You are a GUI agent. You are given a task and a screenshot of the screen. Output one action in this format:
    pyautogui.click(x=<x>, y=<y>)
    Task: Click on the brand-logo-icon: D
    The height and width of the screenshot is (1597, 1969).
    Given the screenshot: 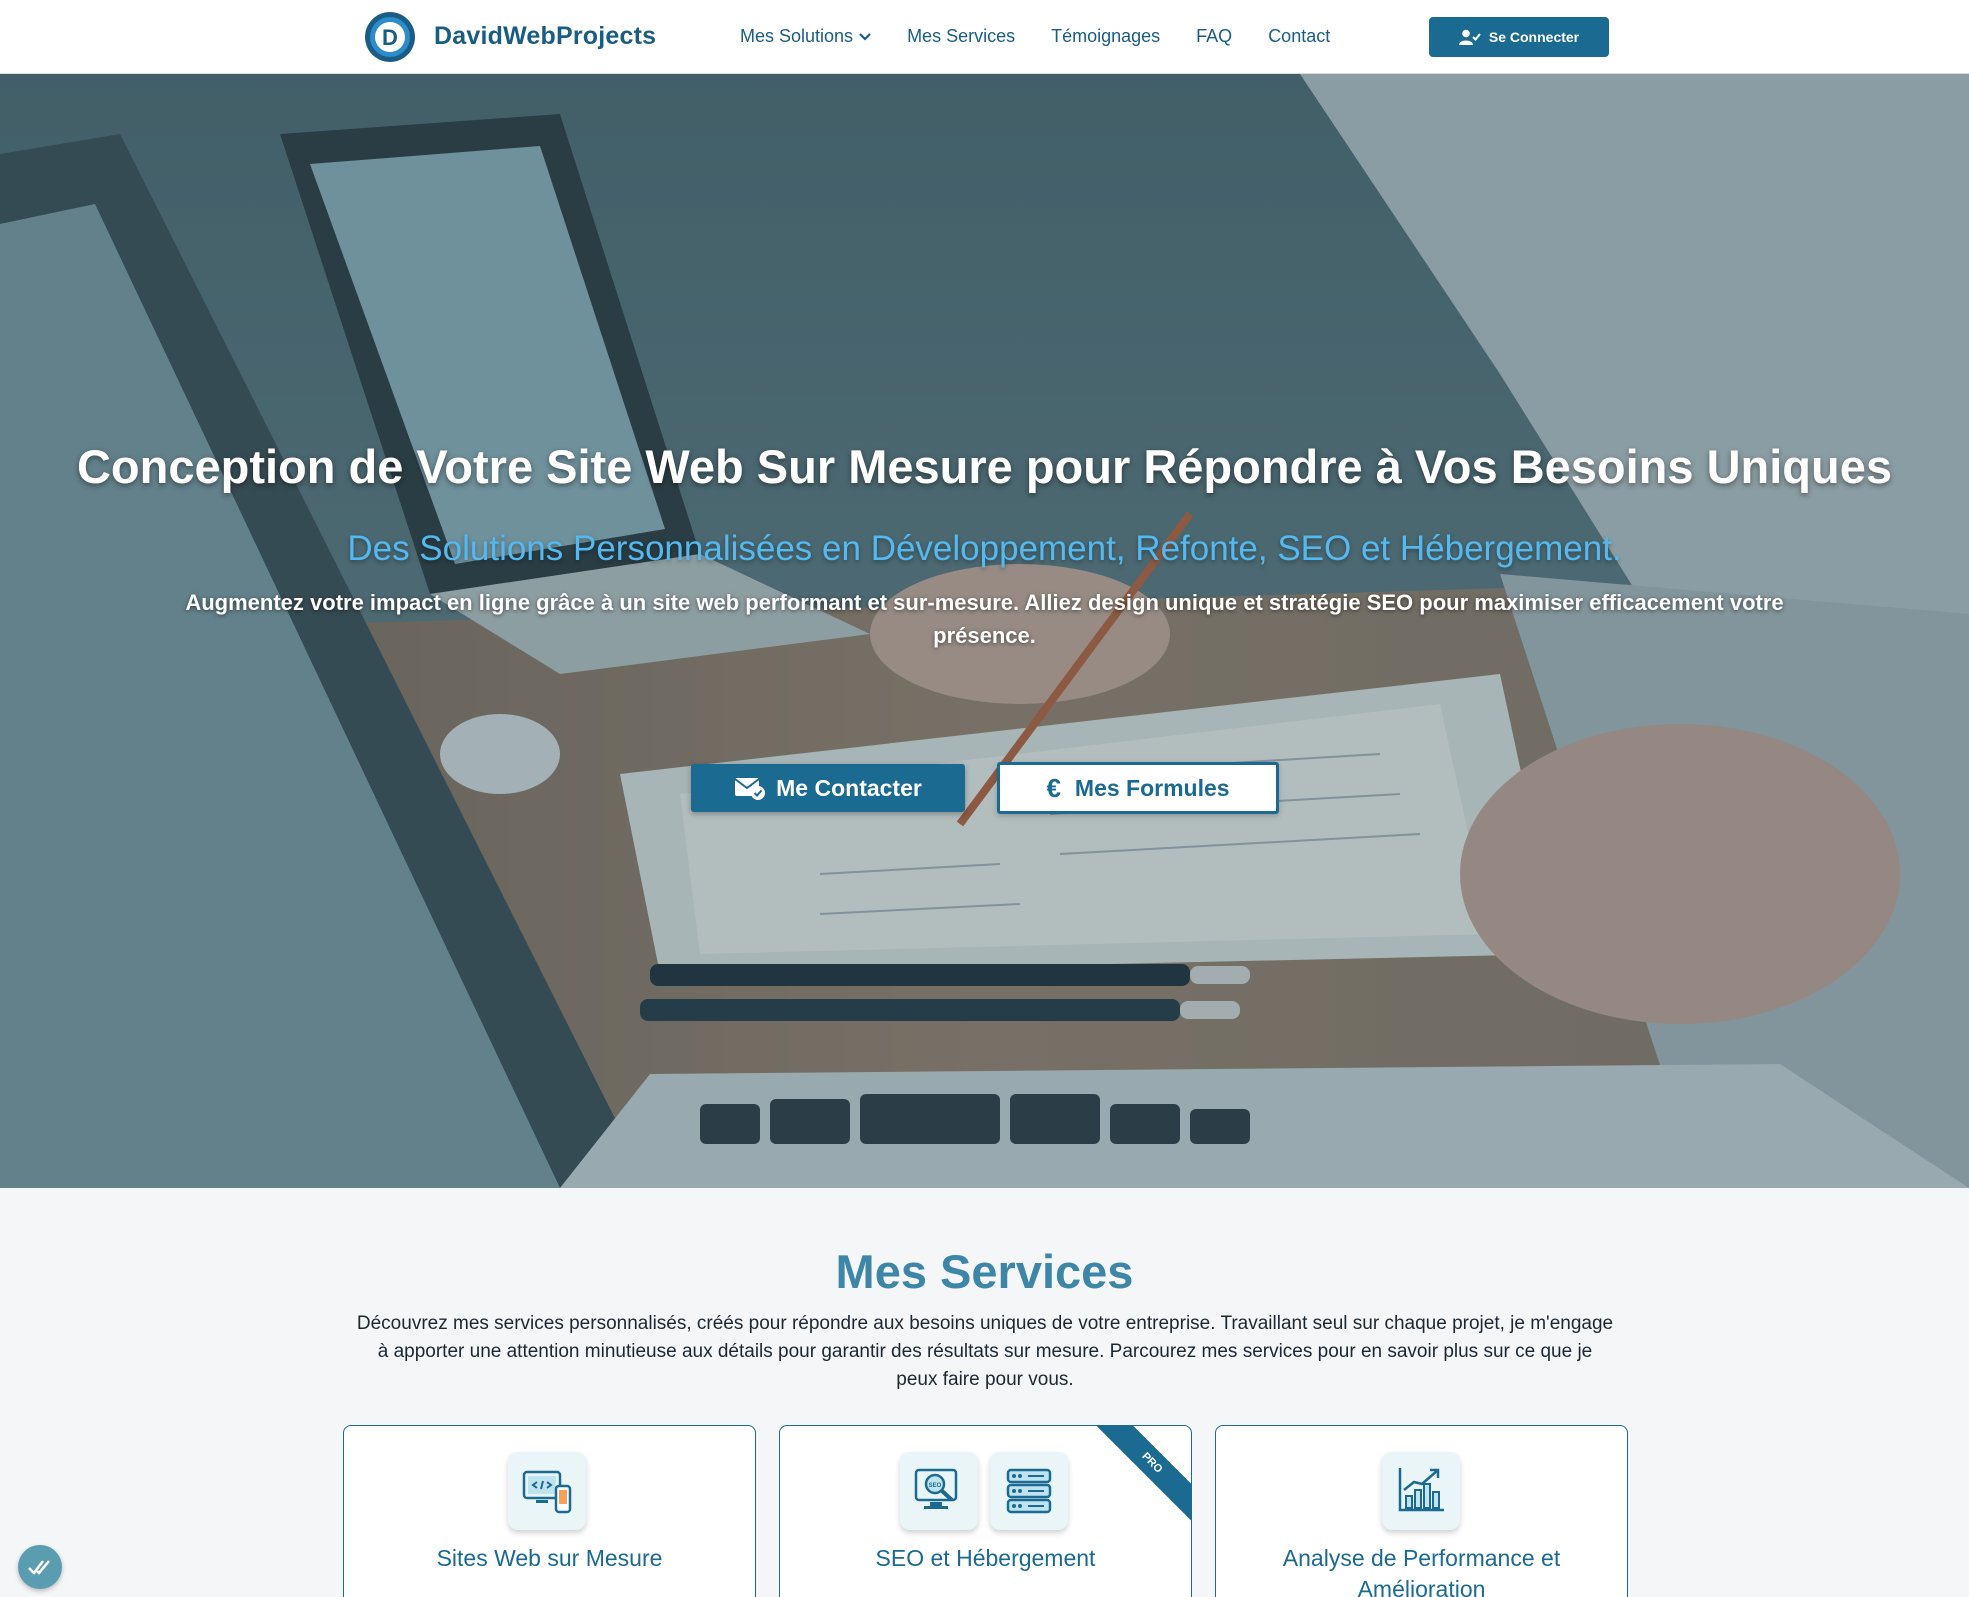 What is the action you would take?
    pyautogui.click(x=390, y=37)
    